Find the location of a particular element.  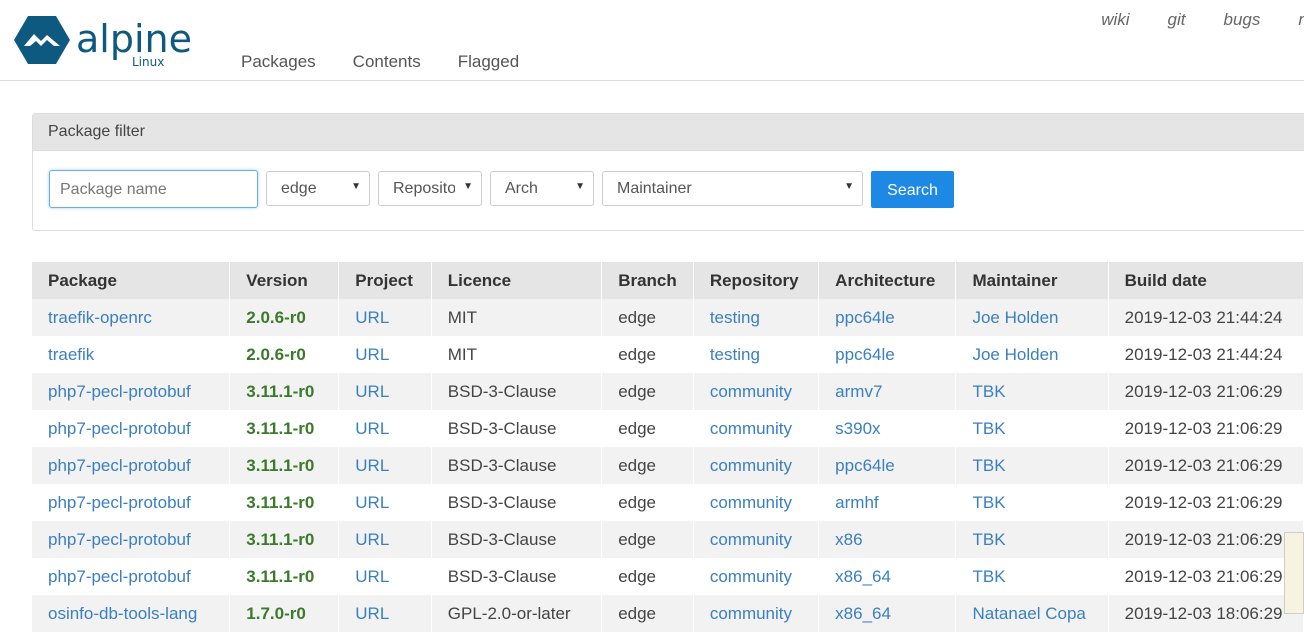

col-branch: Branch is located at coordinates (647, 280).